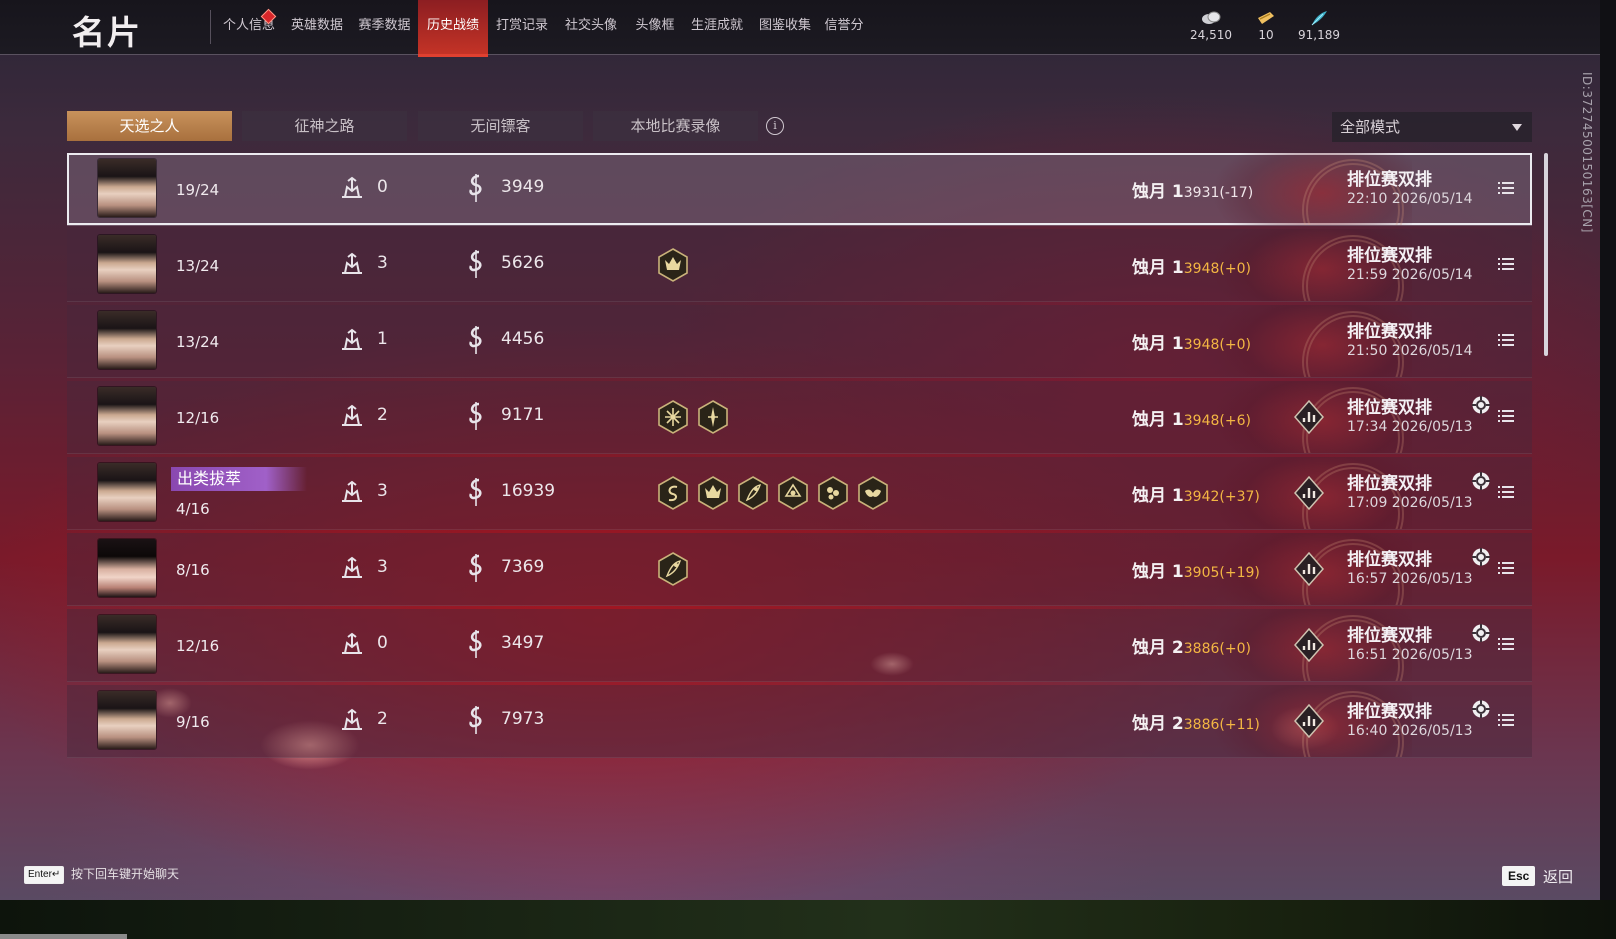 This screenshot has height=939, width=1616. Describe the element at coordinates (528, 491) in the screenshot. I see `damage-value: 16939` at that location.